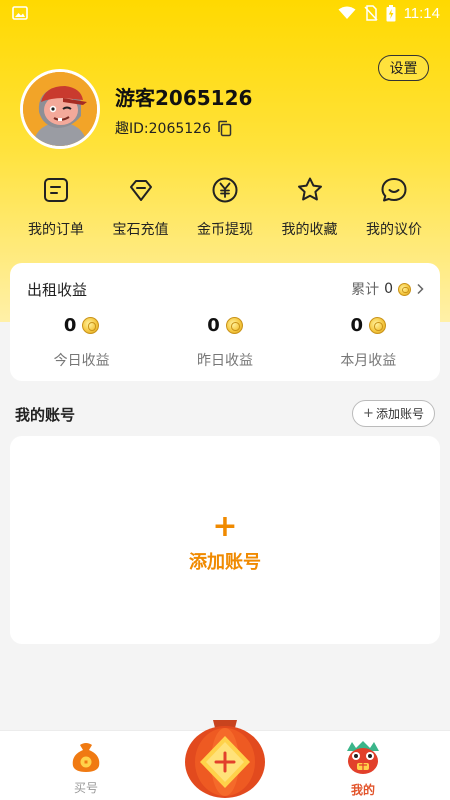 This screenshot has height=800, width=450. I want to click on order-icon, so click(56, 190).